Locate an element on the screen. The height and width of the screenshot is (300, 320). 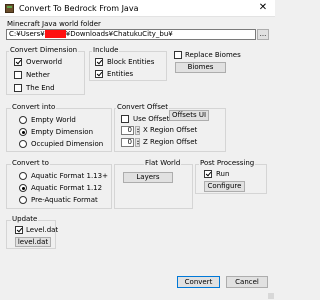
overworld-label: Overworld is located at coordinates (44, 62).